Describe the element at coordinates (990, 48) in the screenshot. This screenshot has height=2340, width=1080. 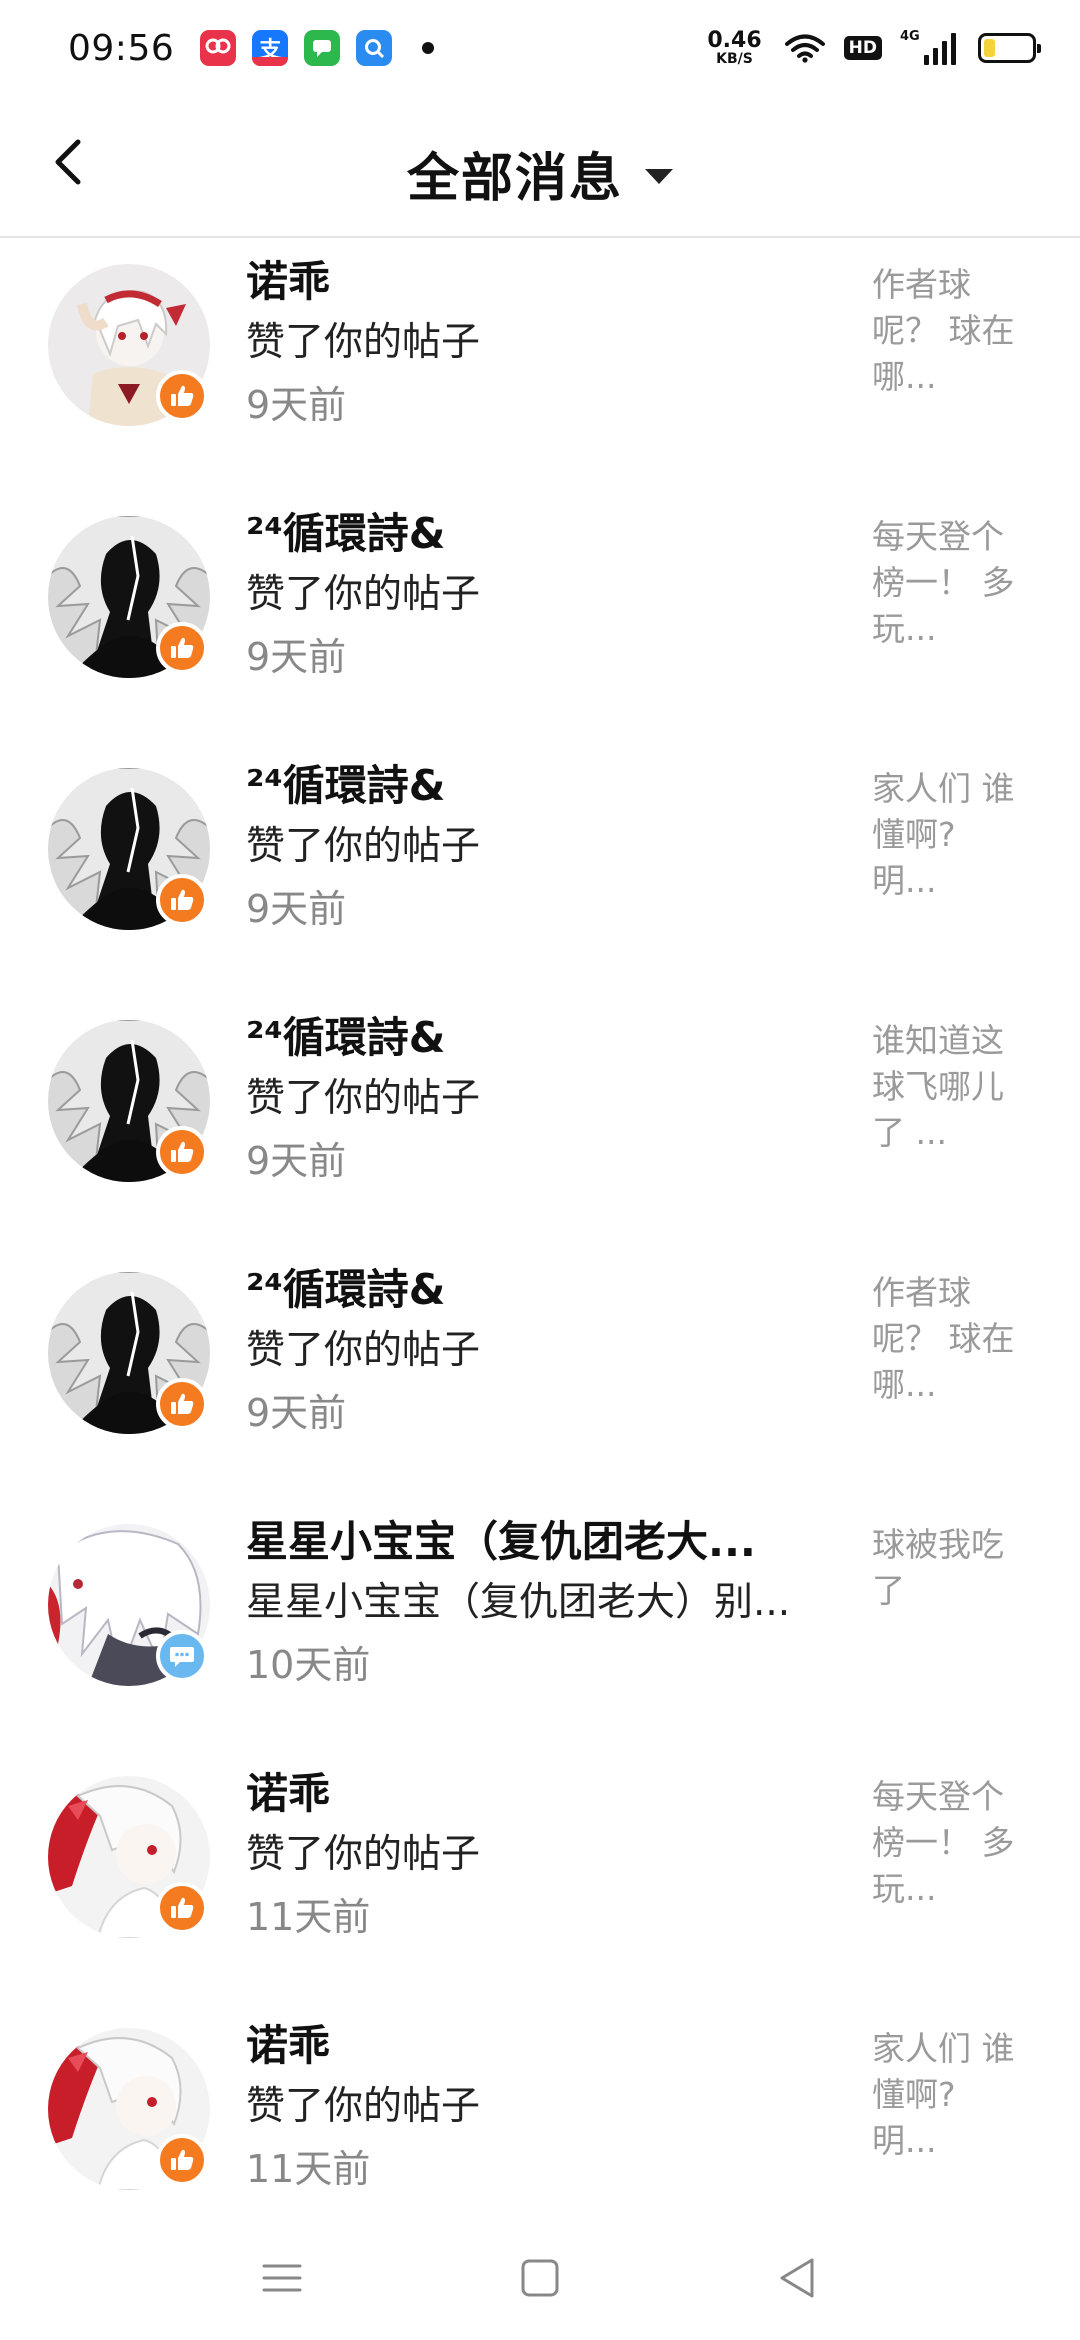
I see `battery-fill` at that location.